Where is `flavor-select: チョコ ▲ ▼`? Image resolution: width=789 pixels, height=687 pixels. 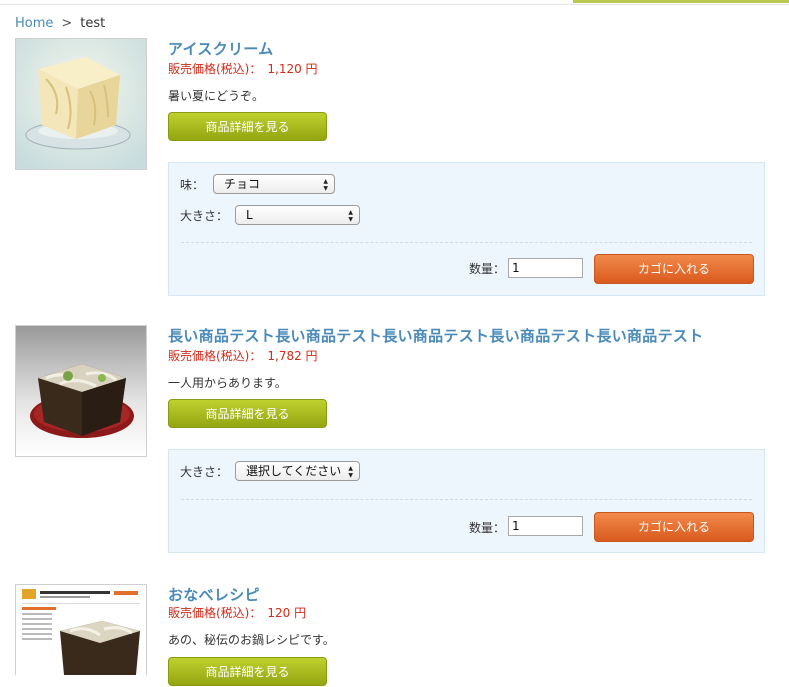
flavor-select: チョコ ▲ ▼ is located at coordinates (274, 184).